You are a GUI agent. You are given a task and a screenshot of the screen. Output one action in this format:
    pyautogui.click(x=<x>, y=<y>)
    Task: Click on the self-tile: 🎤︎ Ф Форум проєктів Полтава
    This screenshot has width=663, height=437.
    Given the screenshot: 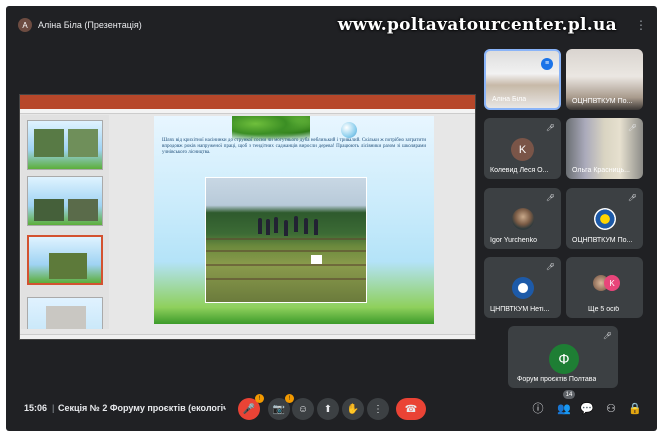 What is the action you would take?
    pyautogui.click(x=563, y=357)
    